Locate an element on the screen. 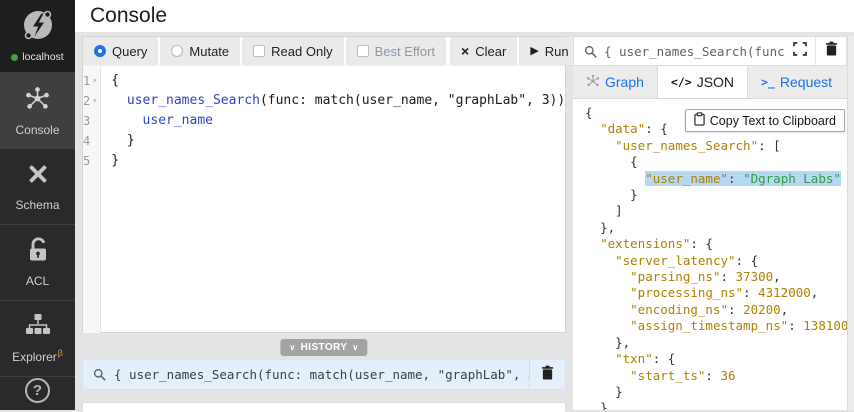 The image size is (854, 412). sidebar-item-explorer: Explorerβ is located at coordinates (37, 339).